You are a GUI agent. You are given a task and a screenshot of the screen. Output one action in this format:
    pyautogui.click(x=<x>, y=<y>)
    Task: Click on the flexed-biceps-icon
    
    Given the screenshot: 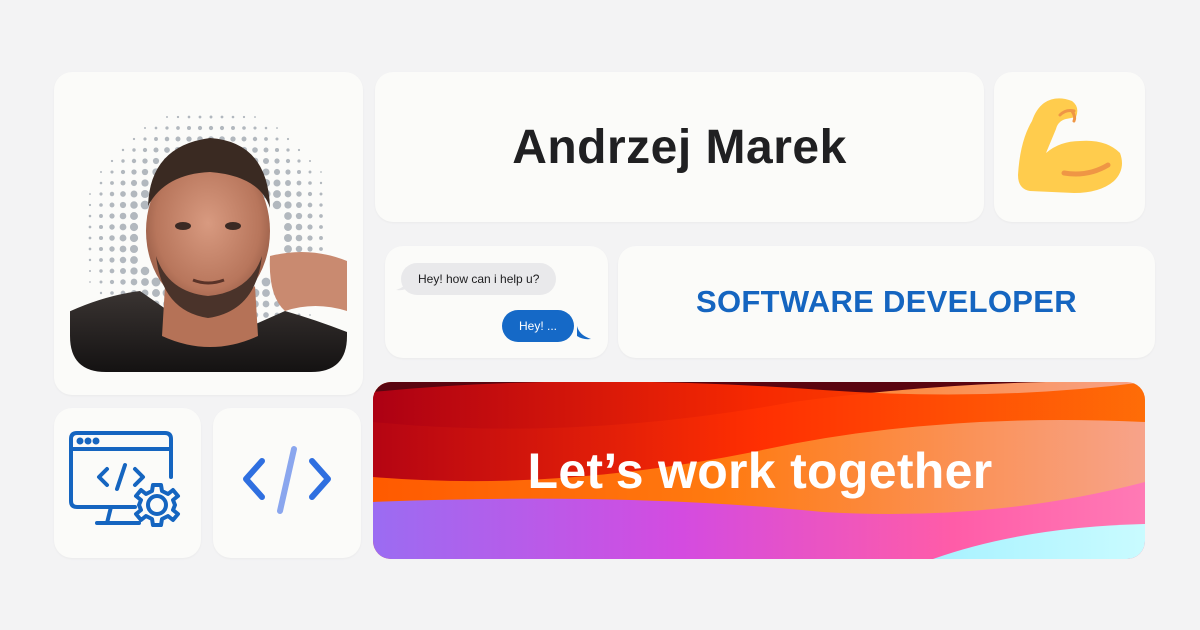 What is the action you would take?
    pyautogui.click(x=1070, y=147)
    